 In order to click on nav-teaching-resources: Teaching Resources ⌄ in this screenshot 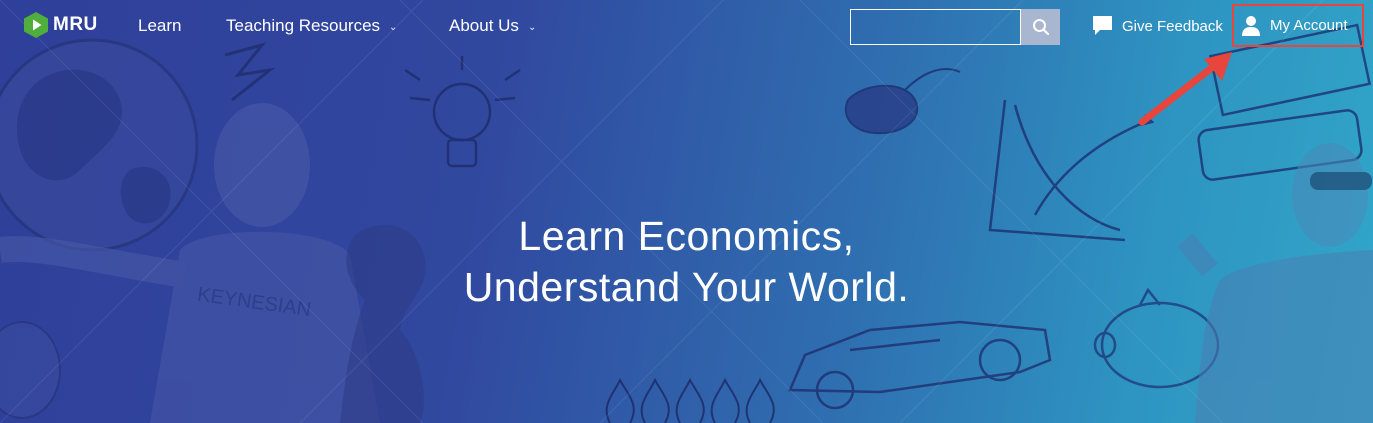, I will do `click(311, 26)`.